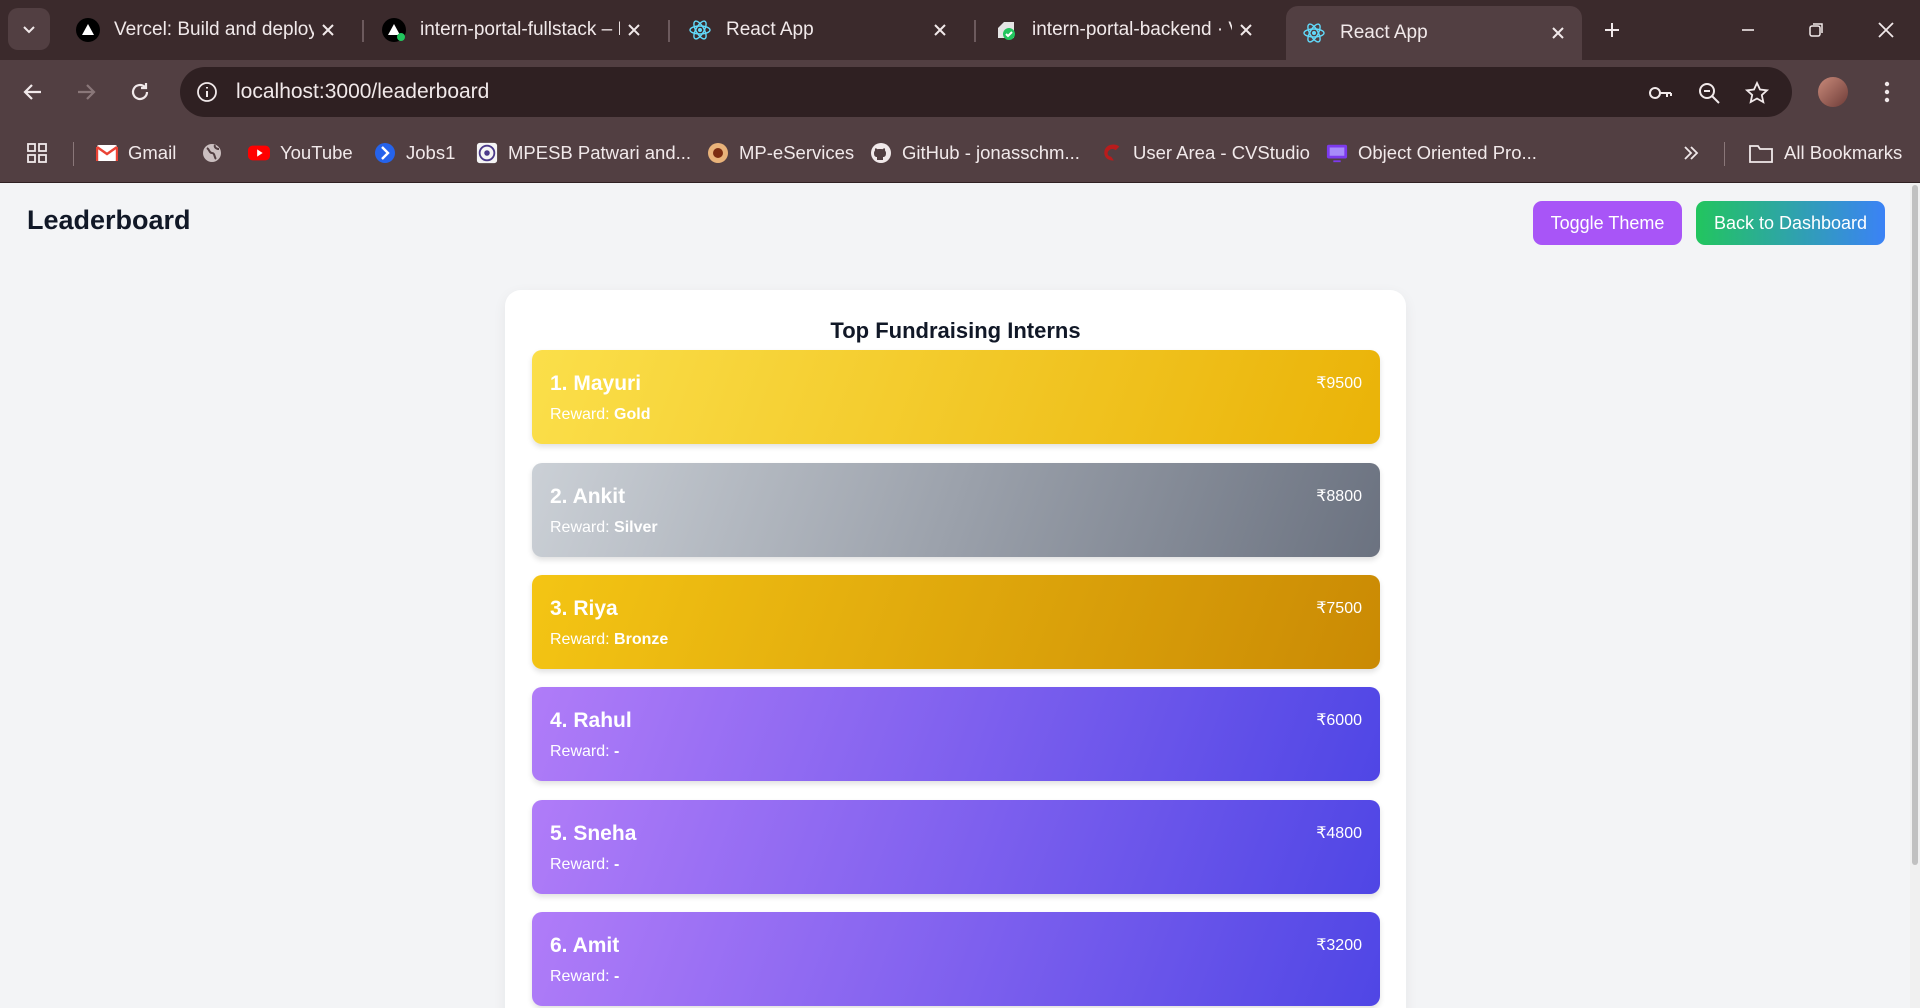 This screenshot has height=1008, width=1920. I want to click on amount-raised: ₹7500, so click(1339, 608).